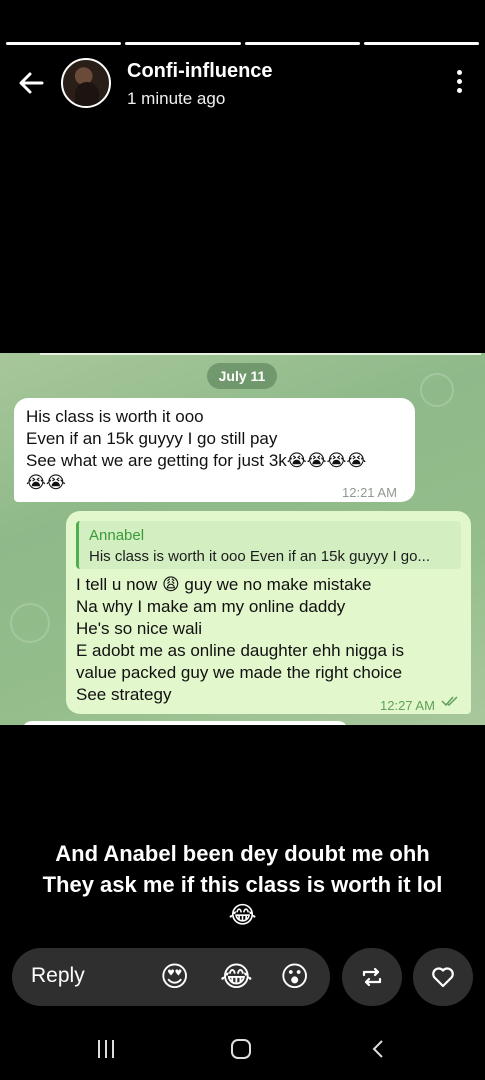  I want to click on date-label: July 11, so click(242, 376).